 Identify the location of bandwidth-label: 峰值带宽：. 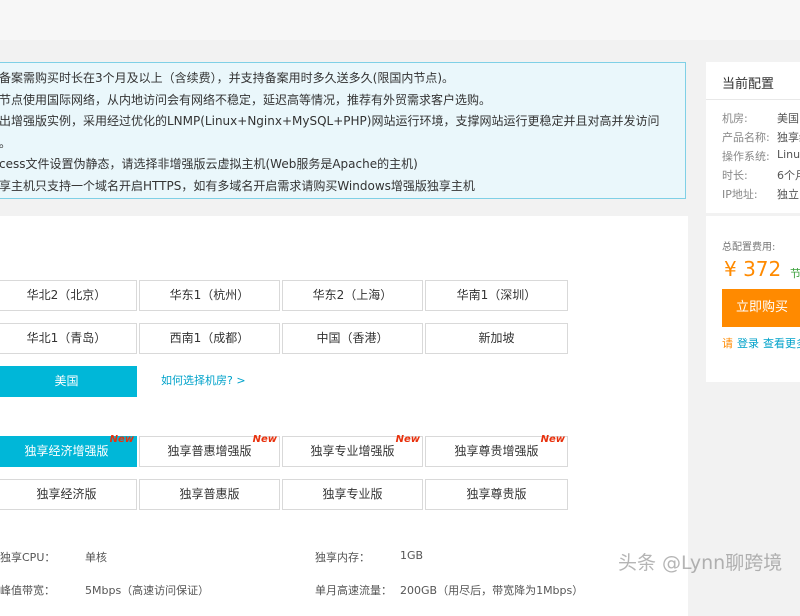
(27, 590).